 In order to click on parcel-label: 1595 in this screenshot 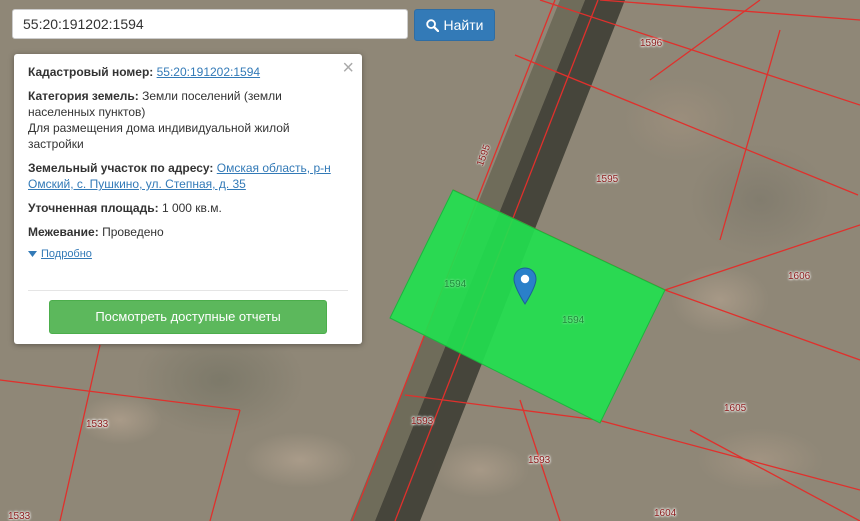, I will do `click(607, 179)`.